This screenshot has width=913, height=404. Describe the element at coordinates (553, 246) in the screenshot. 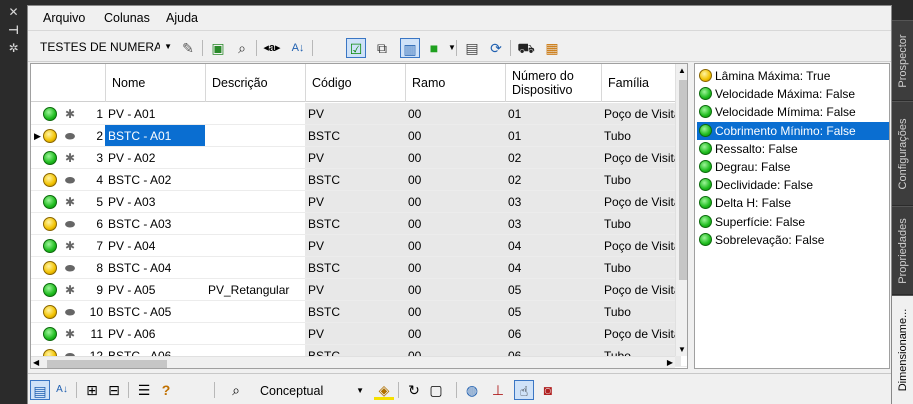

I see `cell-numero: 04` at that location.